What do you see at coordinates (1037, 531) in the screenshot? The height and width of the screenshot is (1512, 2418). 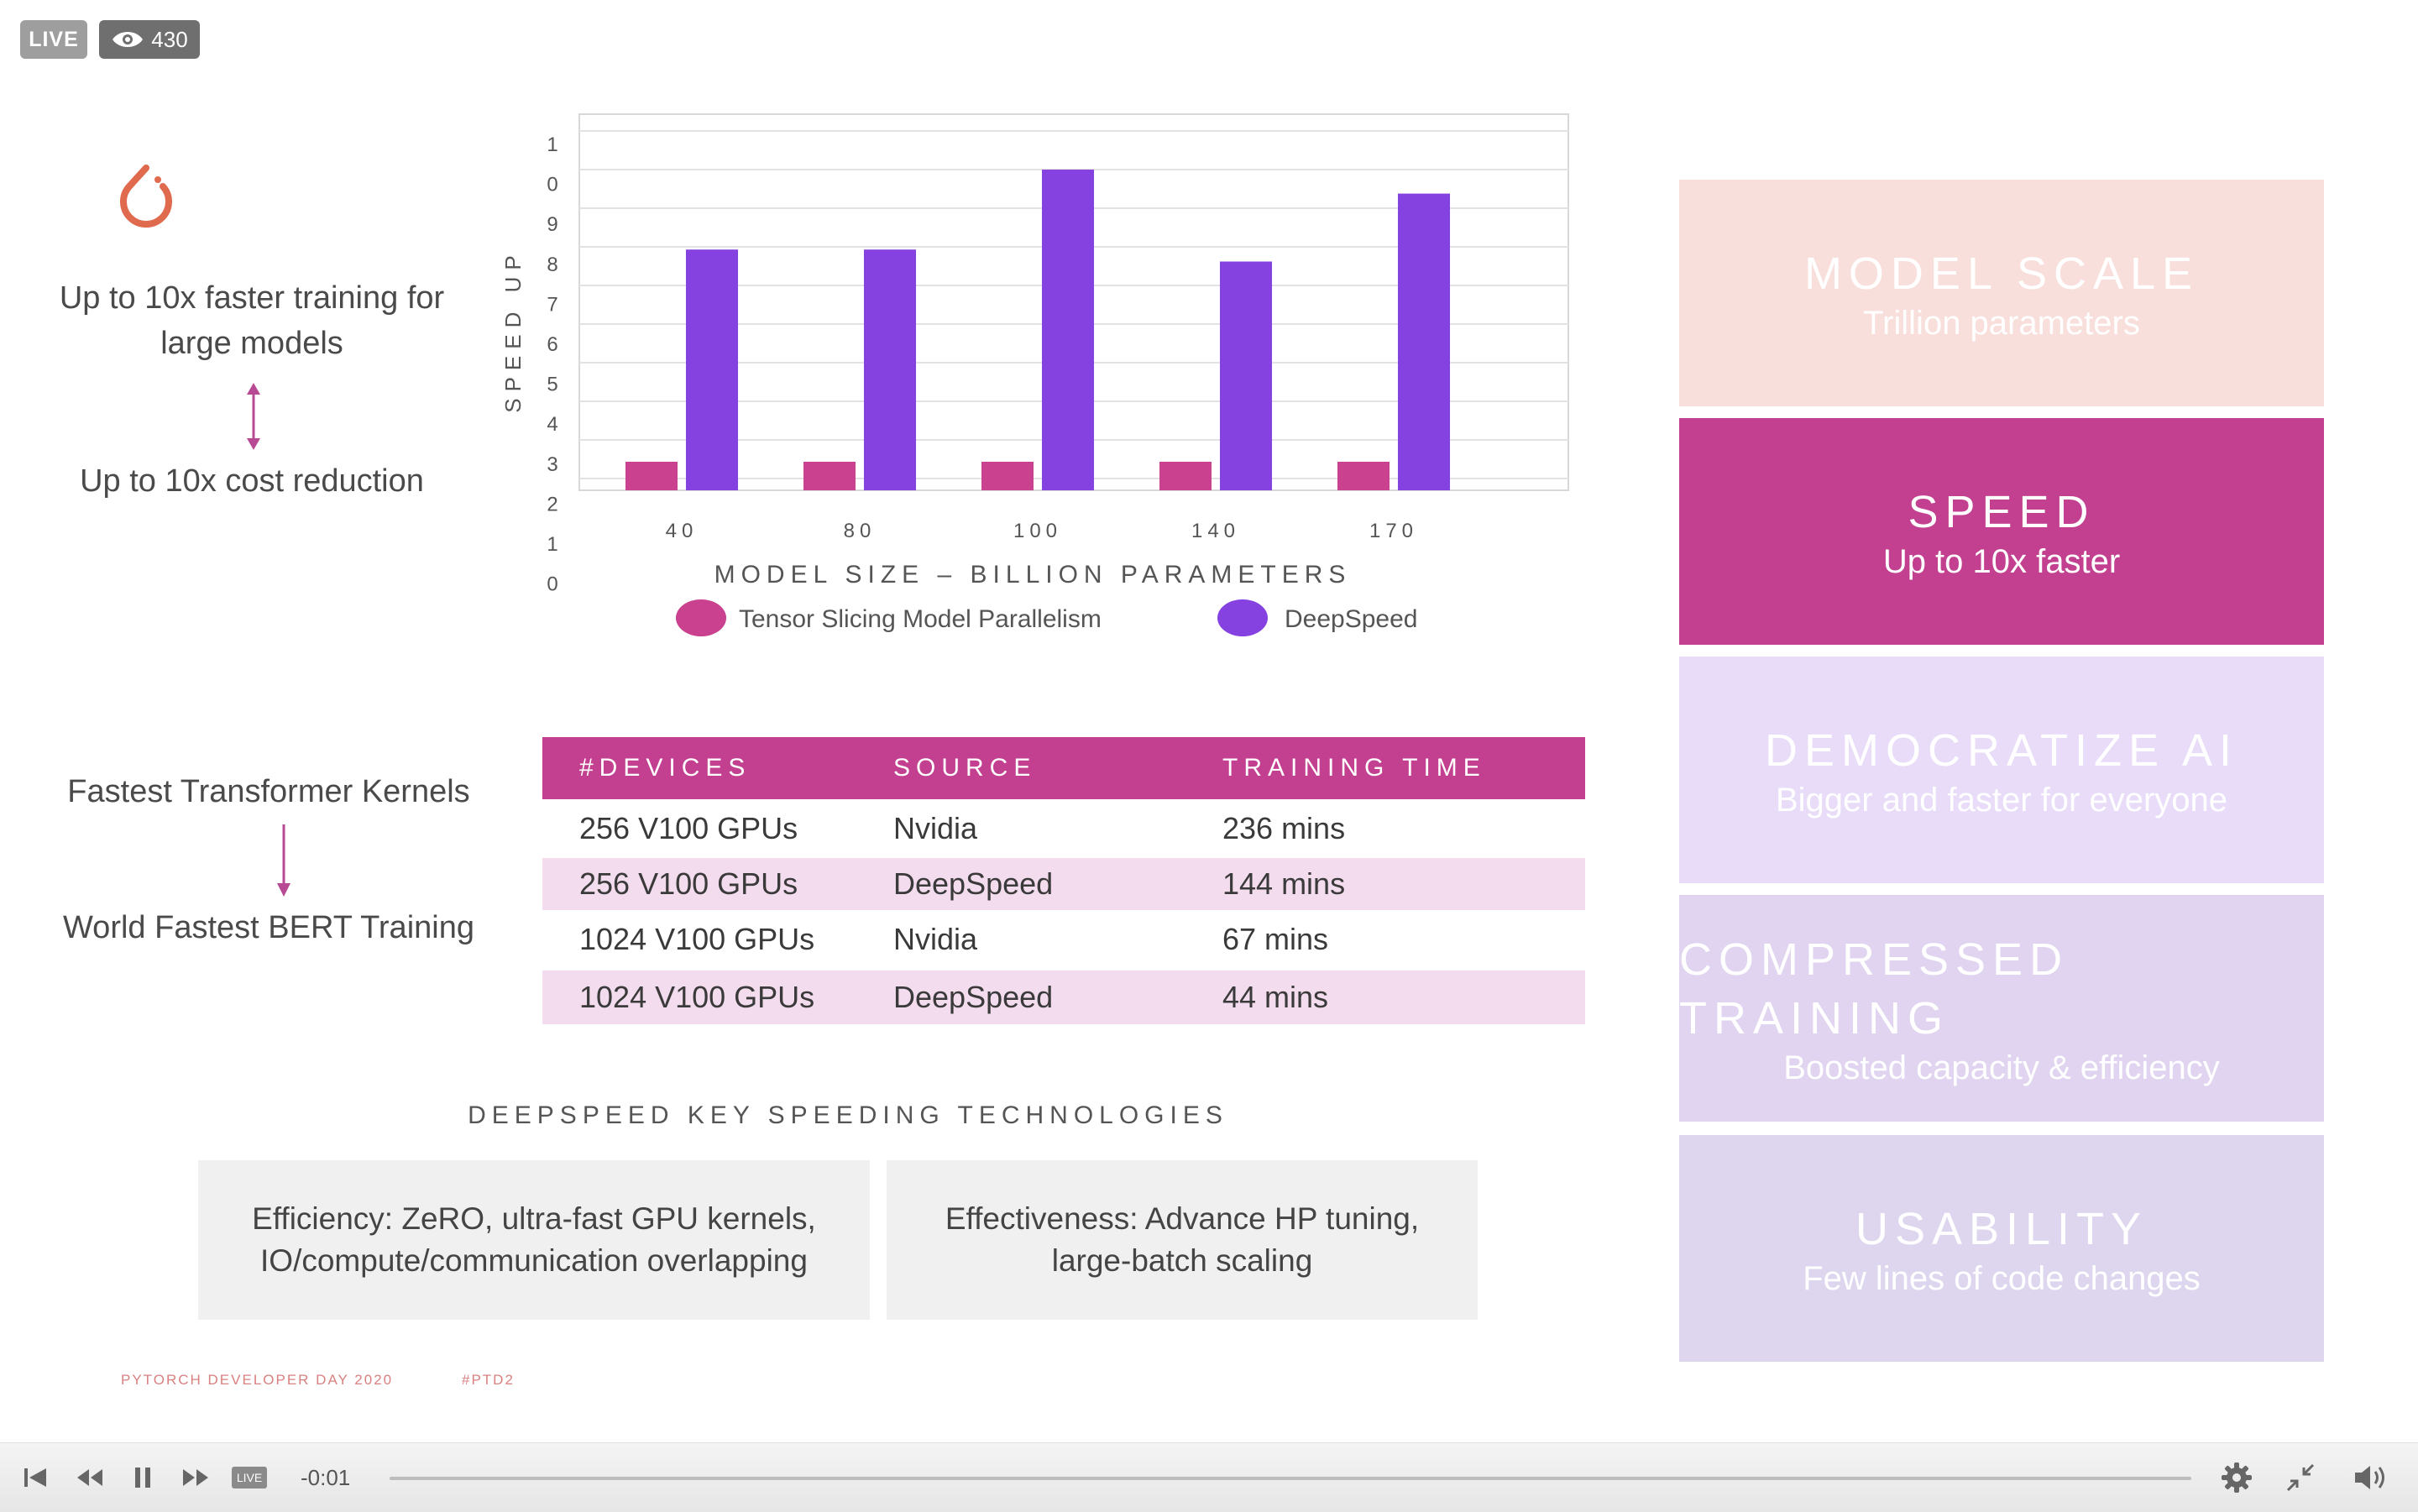 I see `x-tick-label: 100` at bounding box center [1037, 531].